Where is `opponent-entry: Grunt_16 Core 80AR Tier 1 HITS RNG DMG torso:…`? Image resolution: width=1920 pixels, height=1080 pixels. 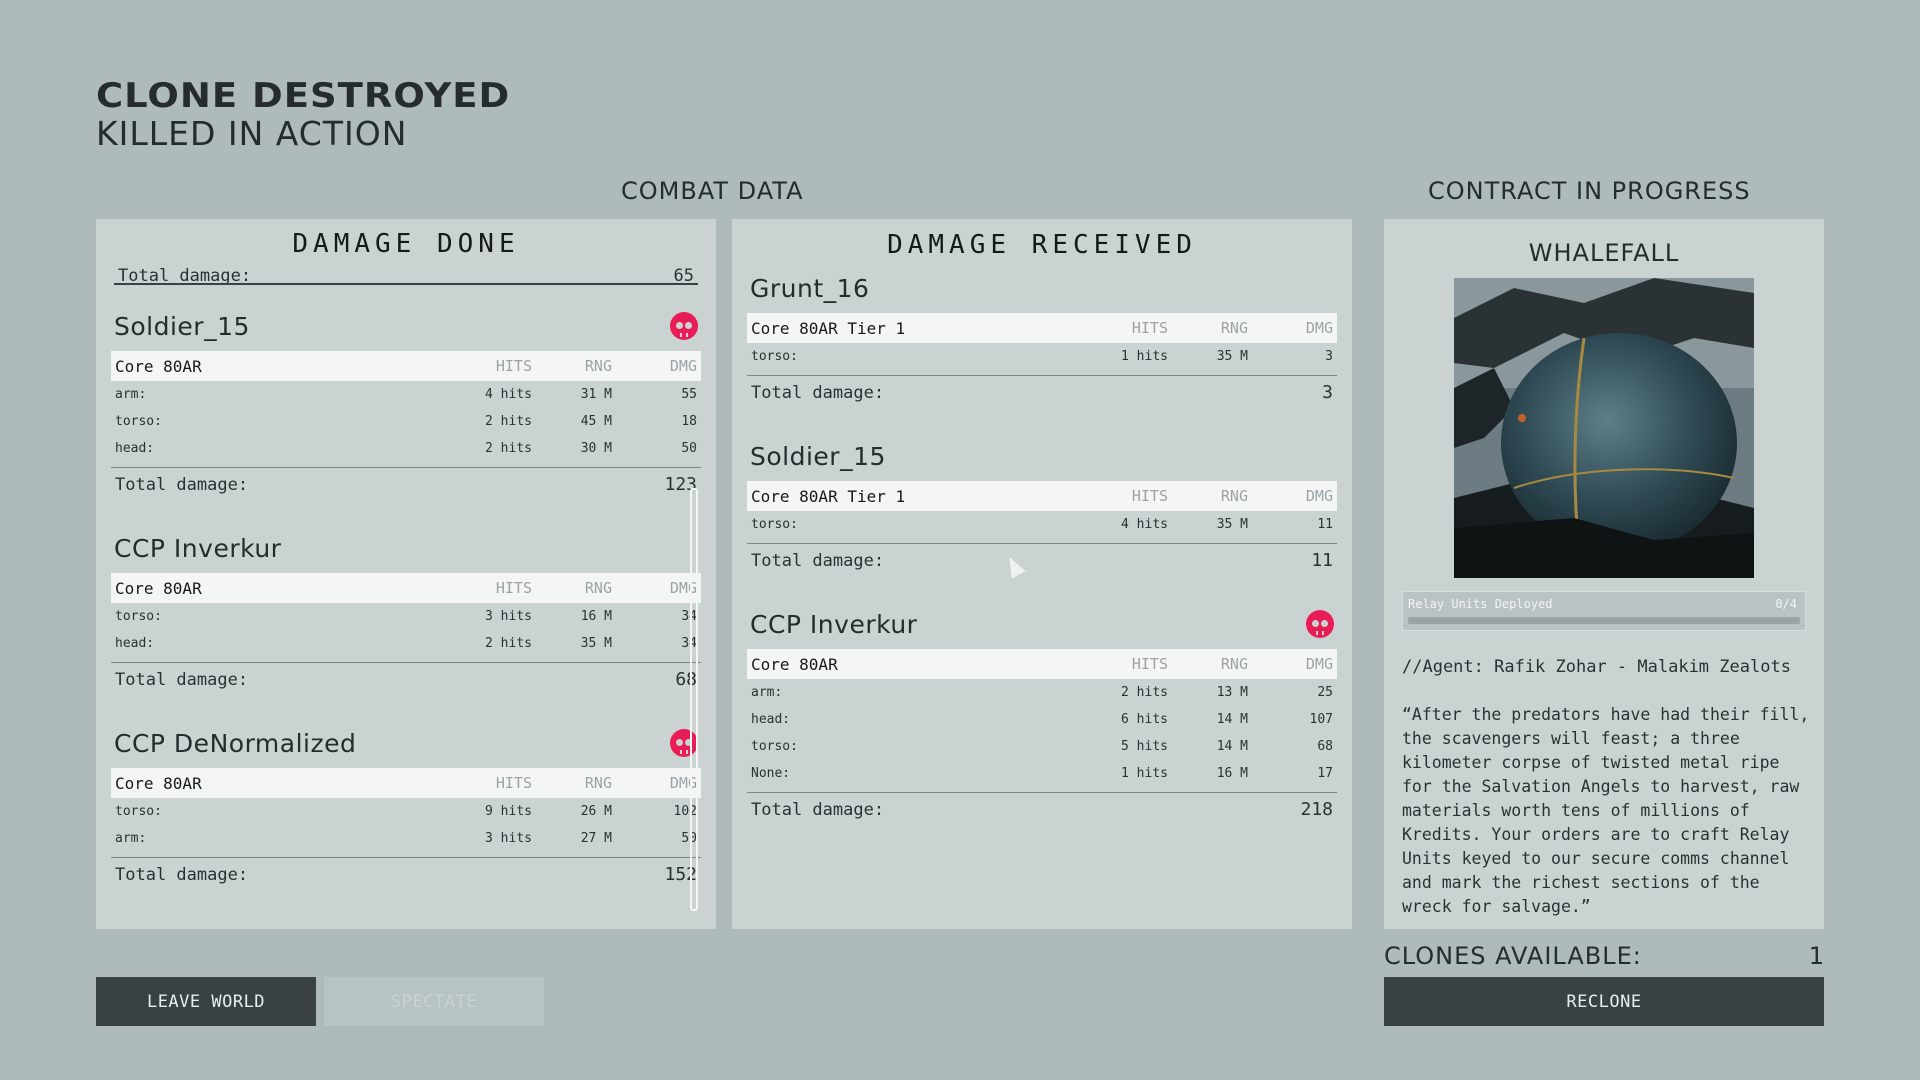
opponent-entry: Grunt_16 Core 80AR Tier 1 HITS RNG DMG torso:… is located at coordinates (1042, 336).